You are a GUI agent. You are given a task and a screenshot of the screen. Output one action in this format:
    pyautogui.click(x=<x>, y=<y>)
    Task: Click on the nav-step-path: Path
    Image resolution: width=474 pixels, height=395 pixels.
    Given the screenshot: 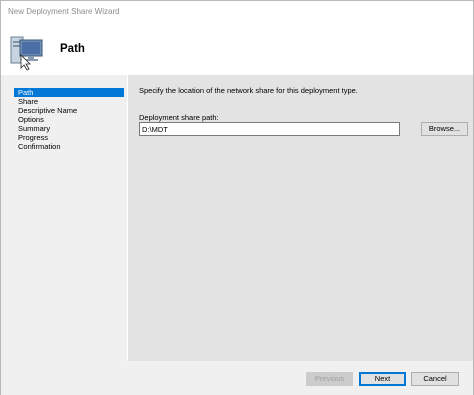 What is the action you would take?
    pyautogui.click(x=69, y=92)
    